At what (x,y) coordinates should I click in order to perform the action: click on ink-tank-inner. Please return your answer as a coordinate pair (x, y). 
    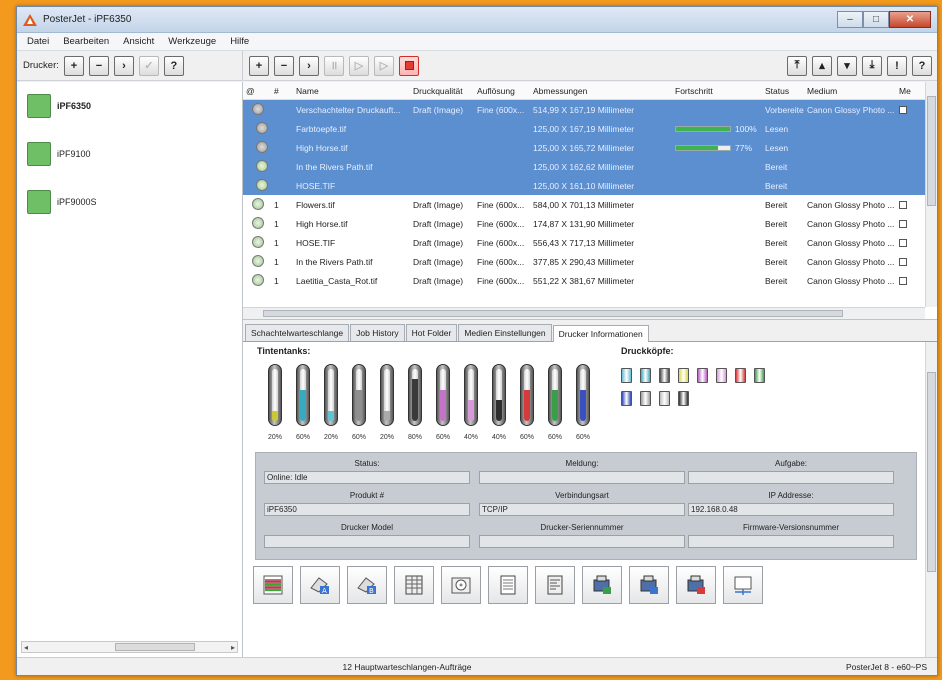
    Looking at the image, I should click on (443, 395).